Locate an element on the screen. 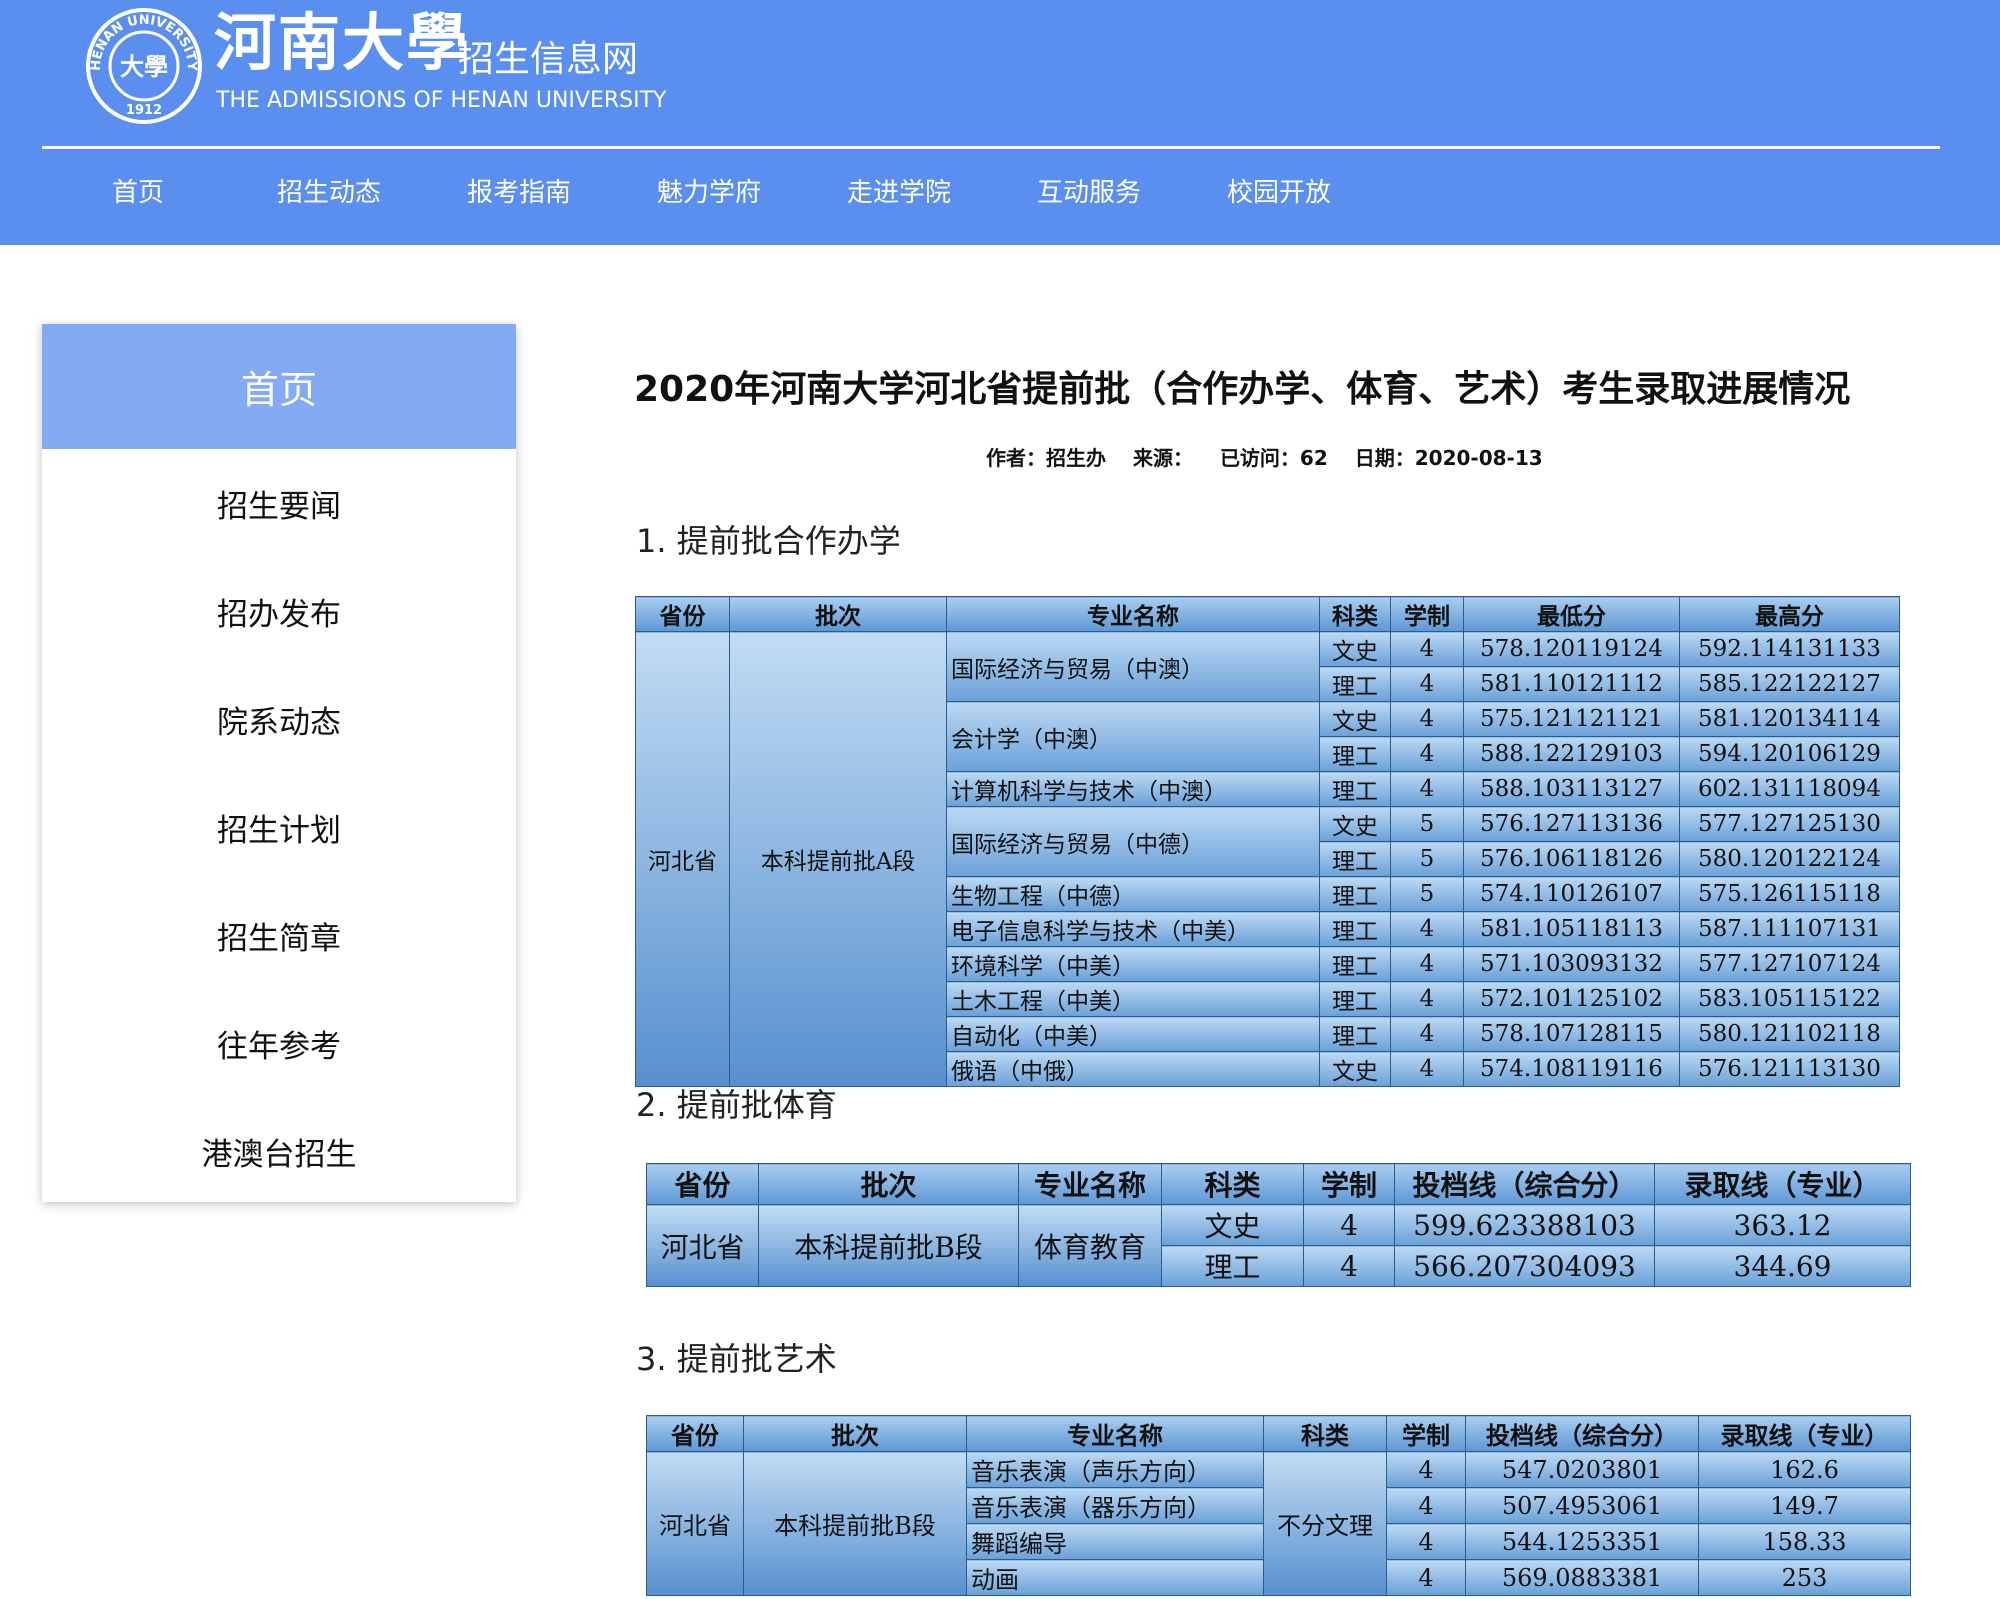 This screenshot has height=1599, width=2000. sidebar-header: 首页 is located at coordinates (279, 386).